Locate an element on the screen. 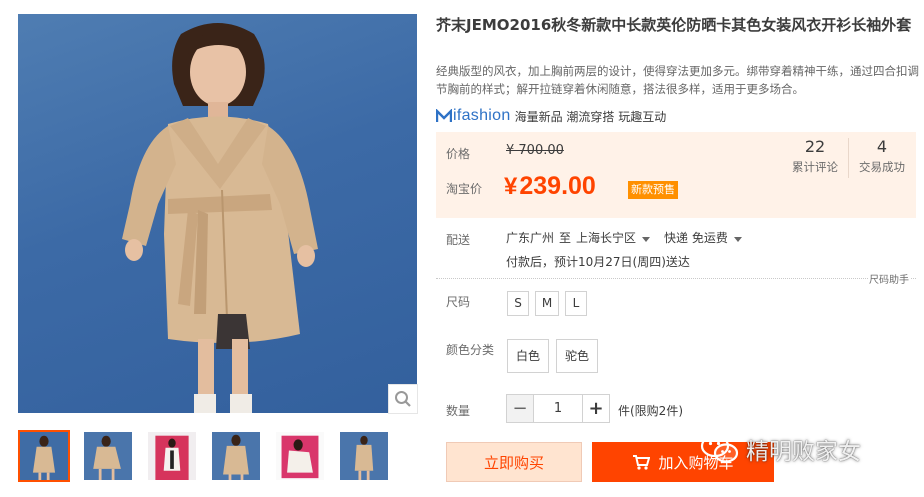 This screenshot has width=924, height=497. original-price: ¥ 700.00 is located at coordinates (535, 150).